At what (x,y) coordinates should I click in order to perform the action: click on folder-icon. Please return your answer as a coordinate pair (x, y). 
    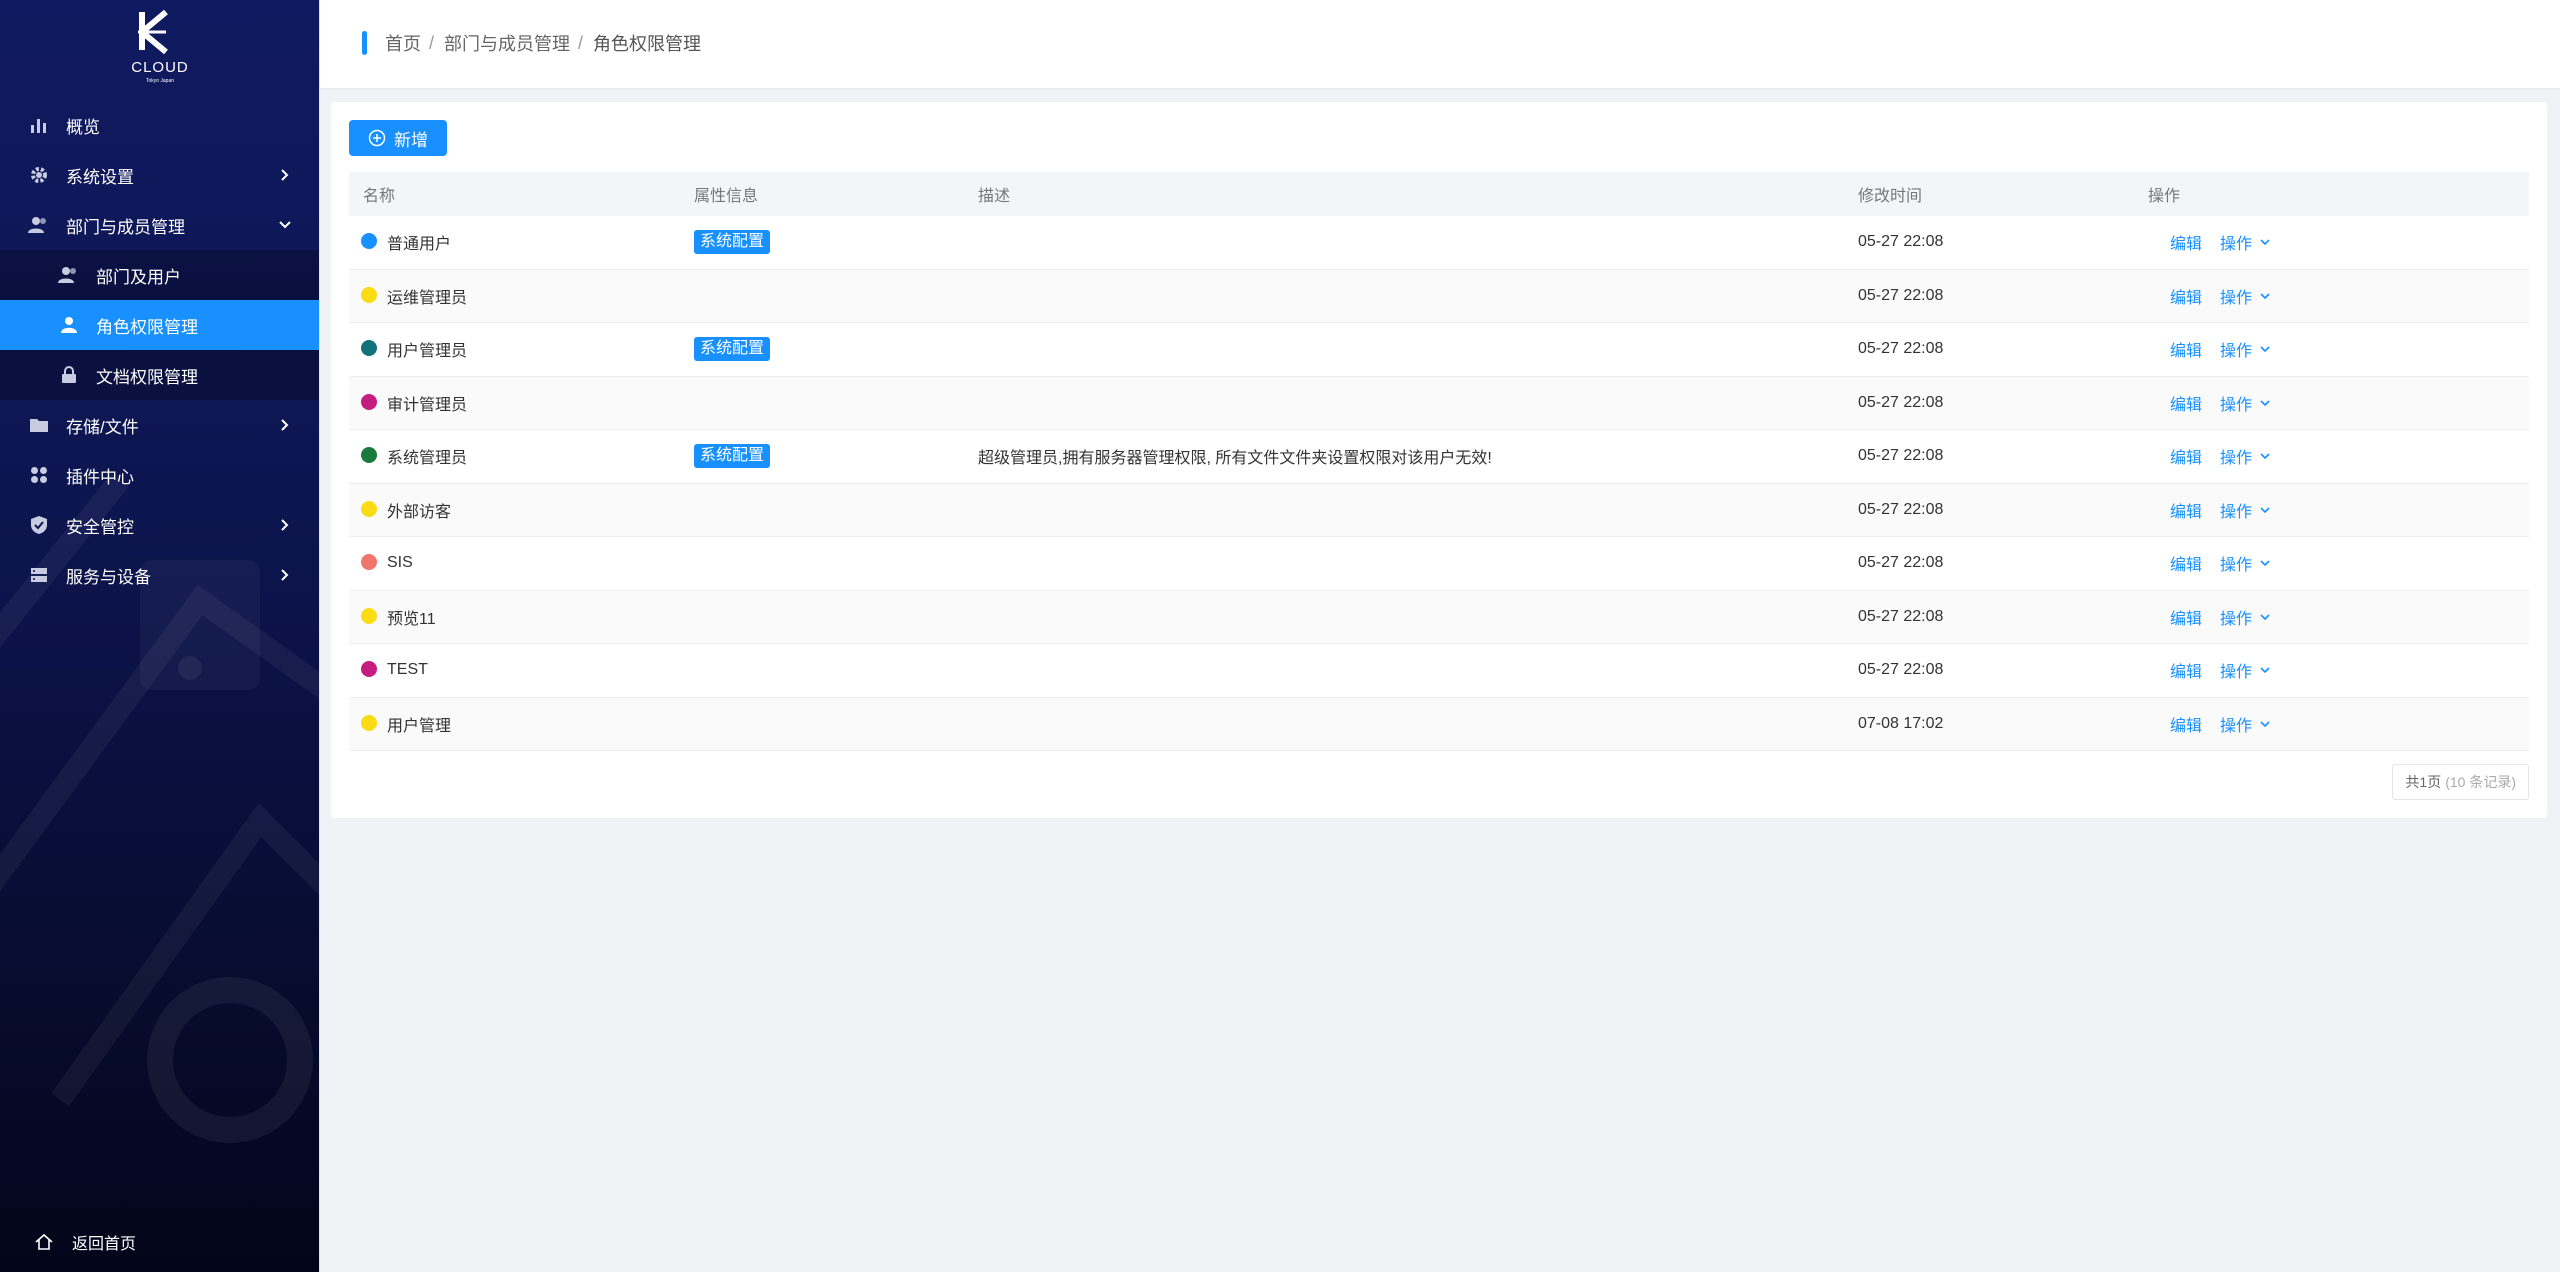
    Looking at the image, I should click on (39, 425).